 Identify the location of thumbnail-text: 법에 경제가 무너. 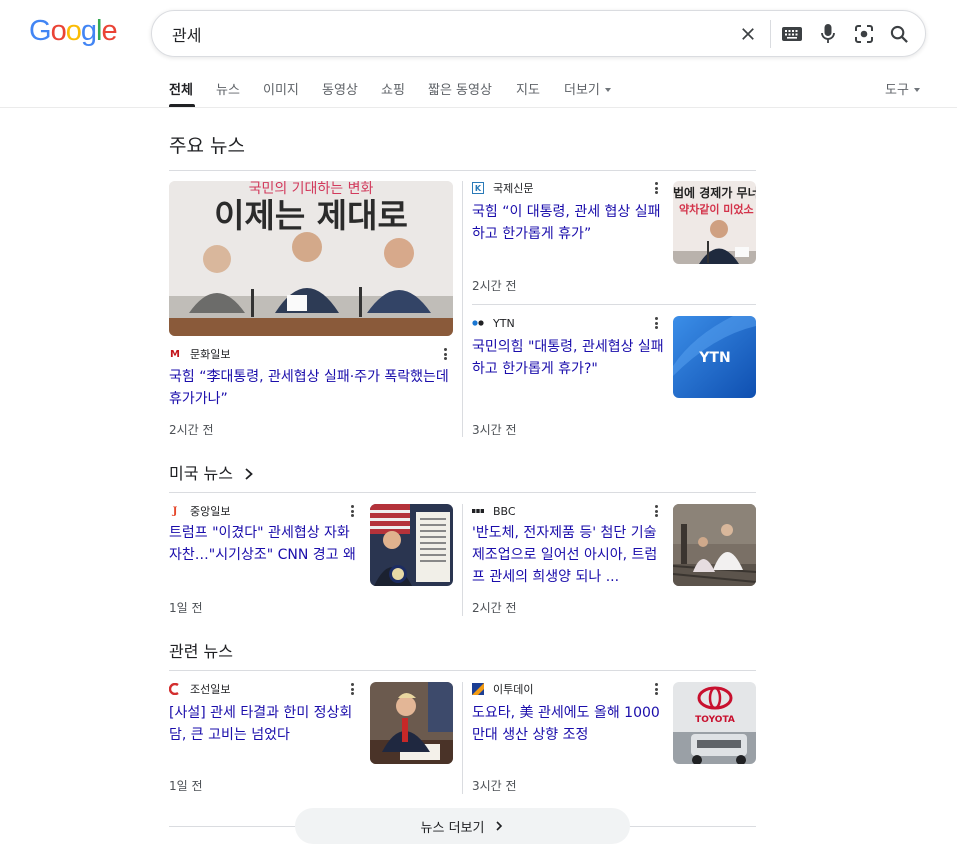
(714, 192).